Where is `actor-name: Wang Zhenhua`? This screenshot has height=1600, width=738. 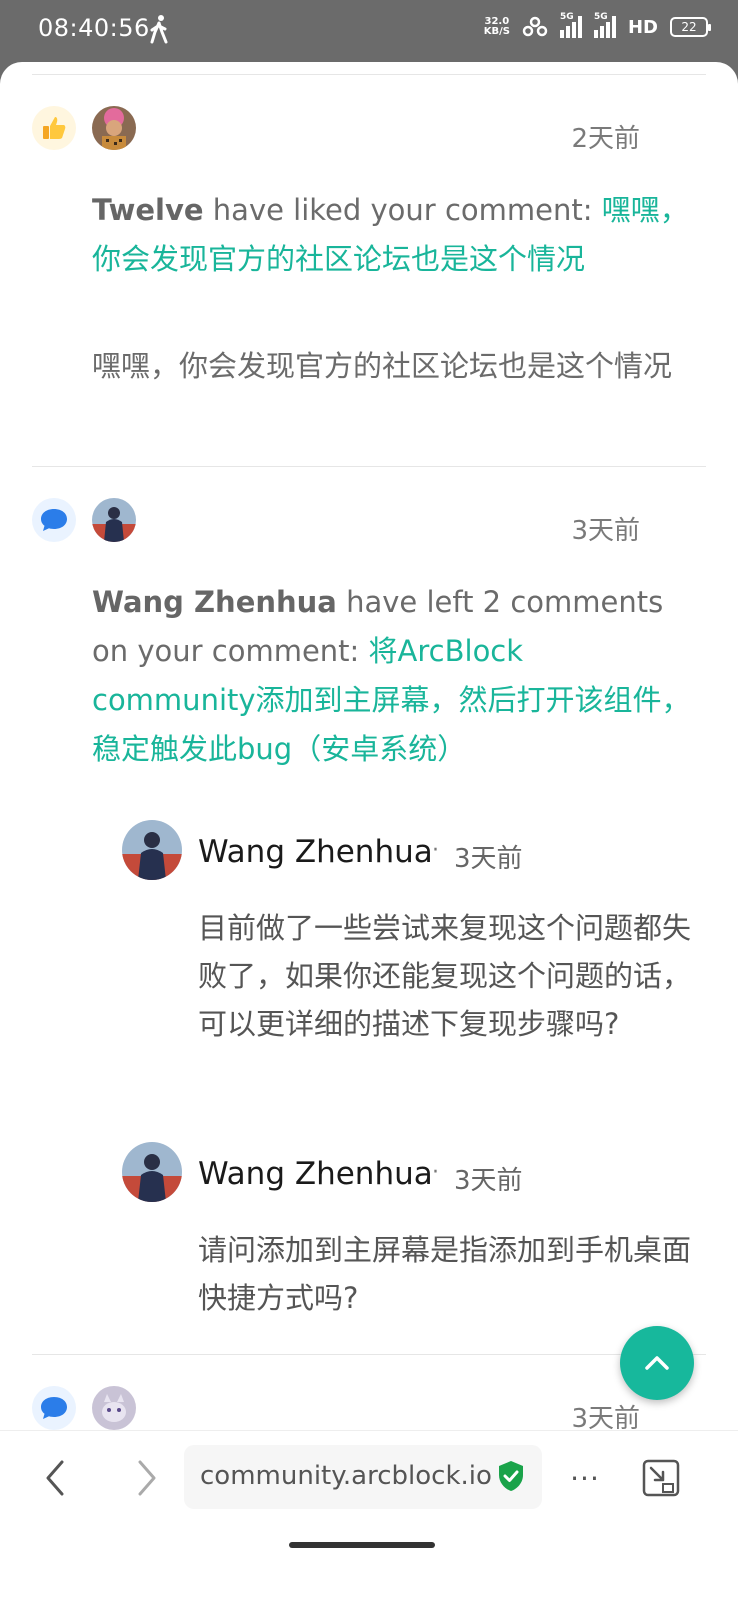 actor-name: Wang Zhenhua is located at coordinates (214, 602).